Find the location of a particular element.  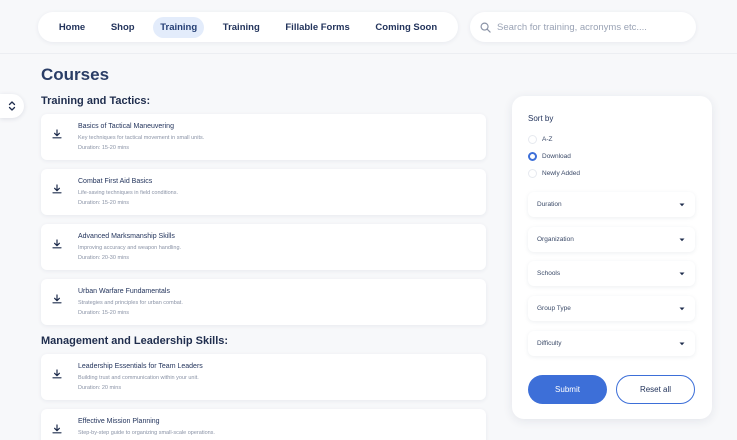

submit-button: Submit is located at coordinates (567, 389).